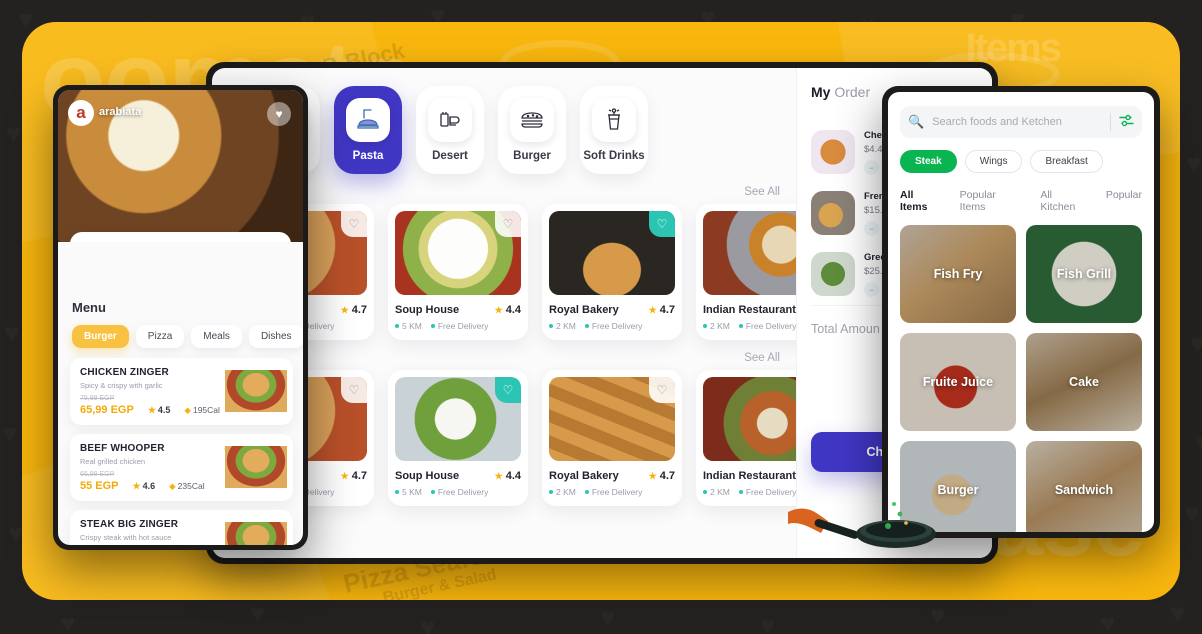 The image size is (1202, 634). I want to click on menu-item-rating: ★ 4.5, so click(159, 410).